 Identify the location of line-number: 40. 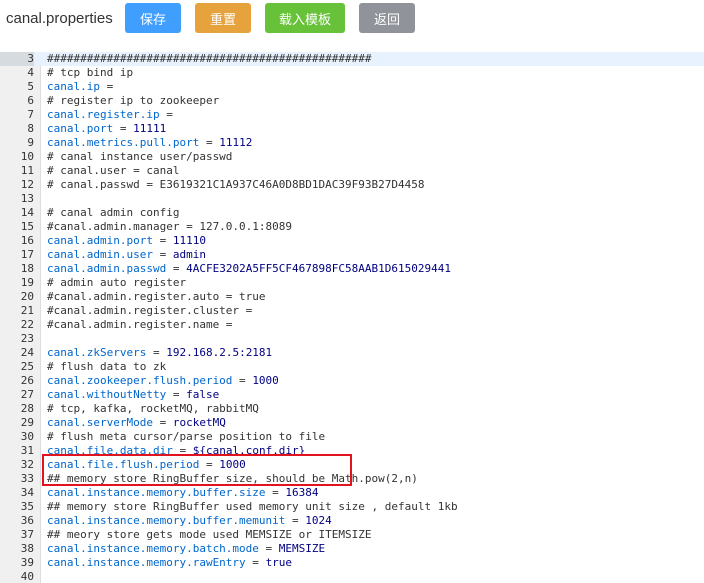
(27, 576).